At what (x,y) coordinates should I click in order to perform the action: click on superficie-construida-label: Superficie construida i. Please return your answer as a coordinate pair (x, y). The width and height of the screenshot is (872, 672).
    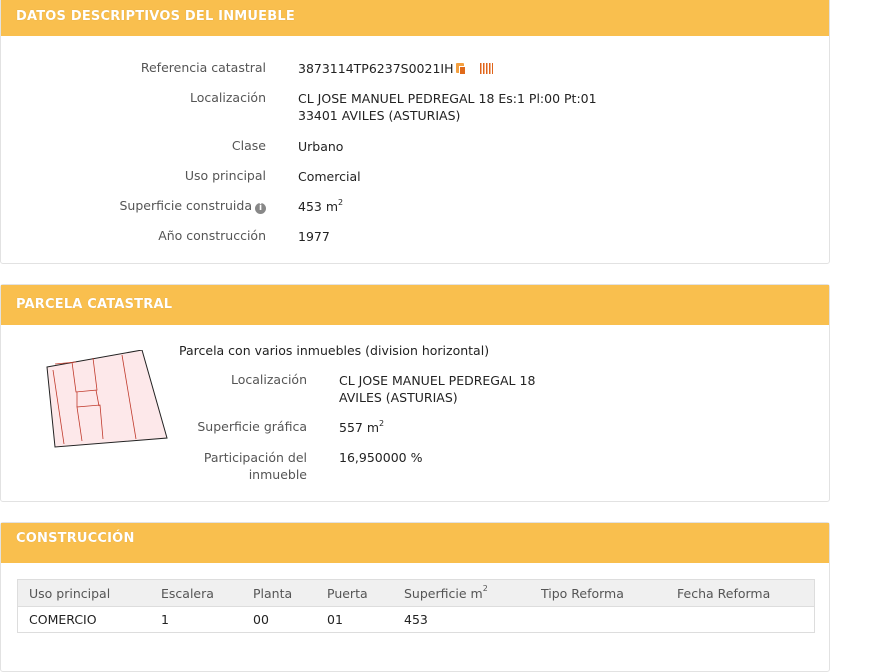
    Looking at the image, I should click on (192, 206).